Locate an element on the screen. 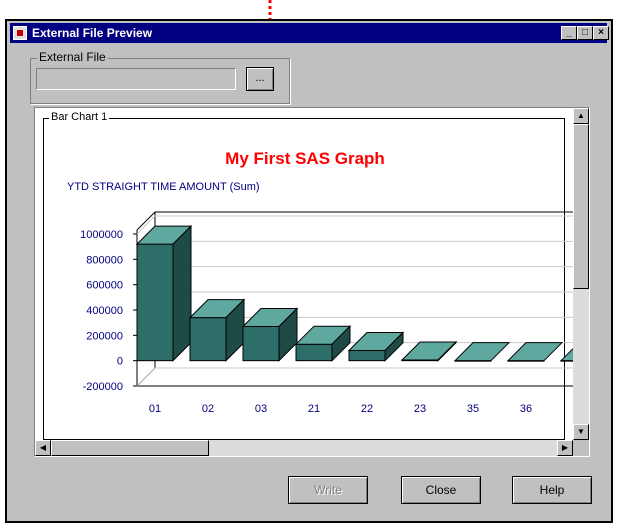 The image size is (620, 529). chart-title: My First SAS Graph is located at coordinates (305, 158).